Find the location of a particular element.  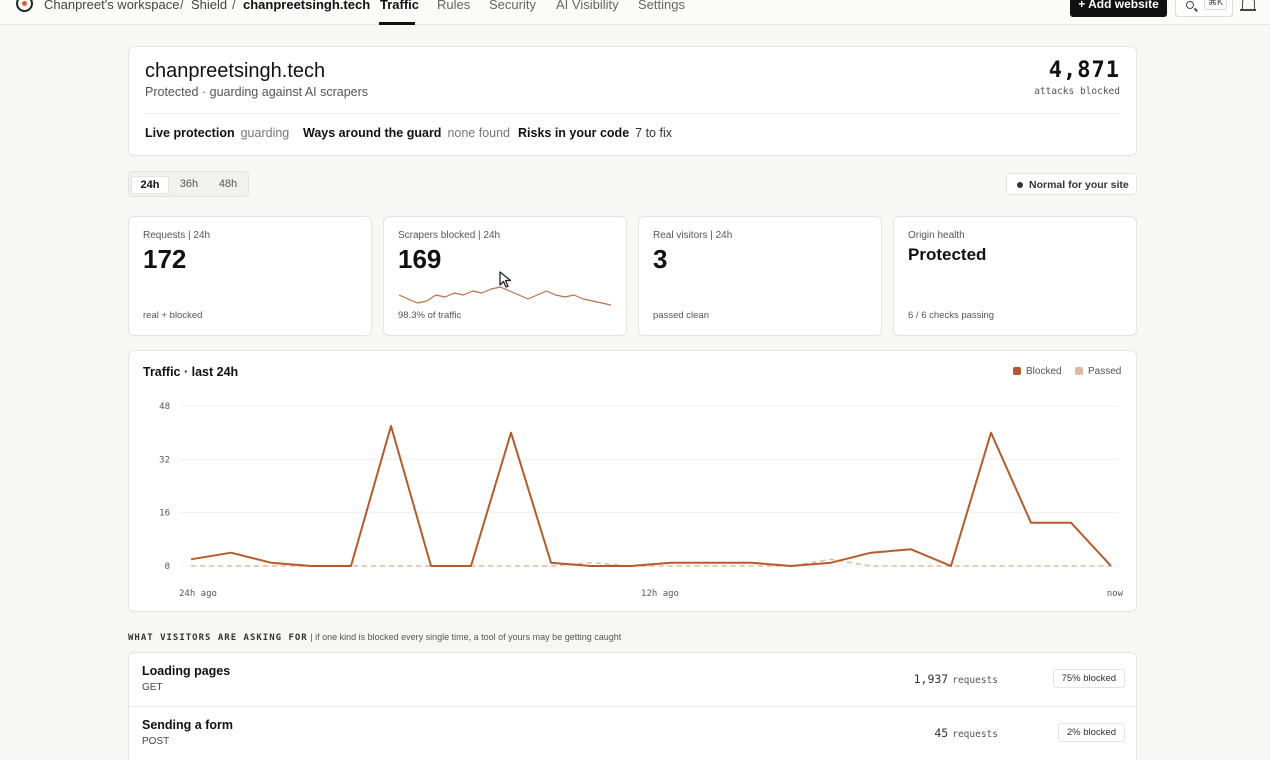

x-tick-label: now is located at coordinates (1115, 594).